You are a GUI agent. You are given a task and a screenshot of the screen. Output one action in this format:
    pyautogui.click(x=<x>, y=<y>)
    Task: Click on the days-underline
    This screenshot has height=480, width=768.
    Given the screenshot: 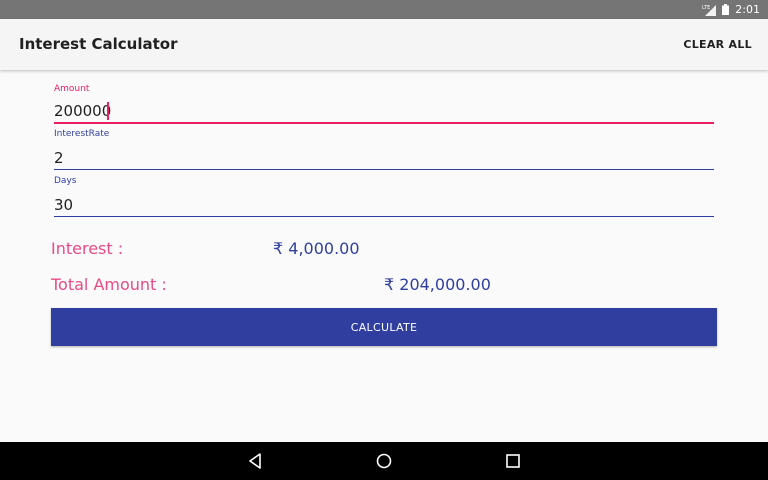 What is the action you would take?
    pyautogui.click(x=384, y=216)
    